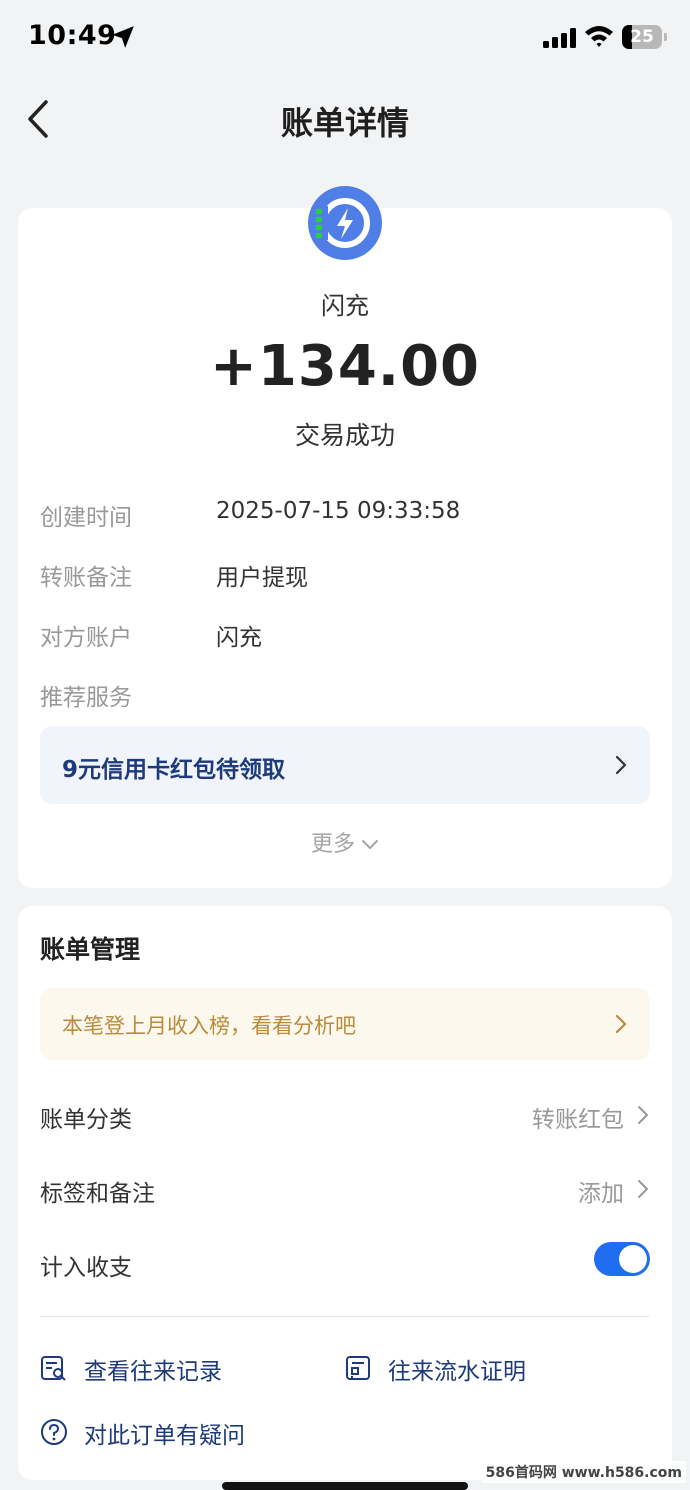 This screenshot has height=1490, width=690. Describe the element at coordinates (86, 698) in the screenshot. I see `info-label: 推荐服务` at that location.